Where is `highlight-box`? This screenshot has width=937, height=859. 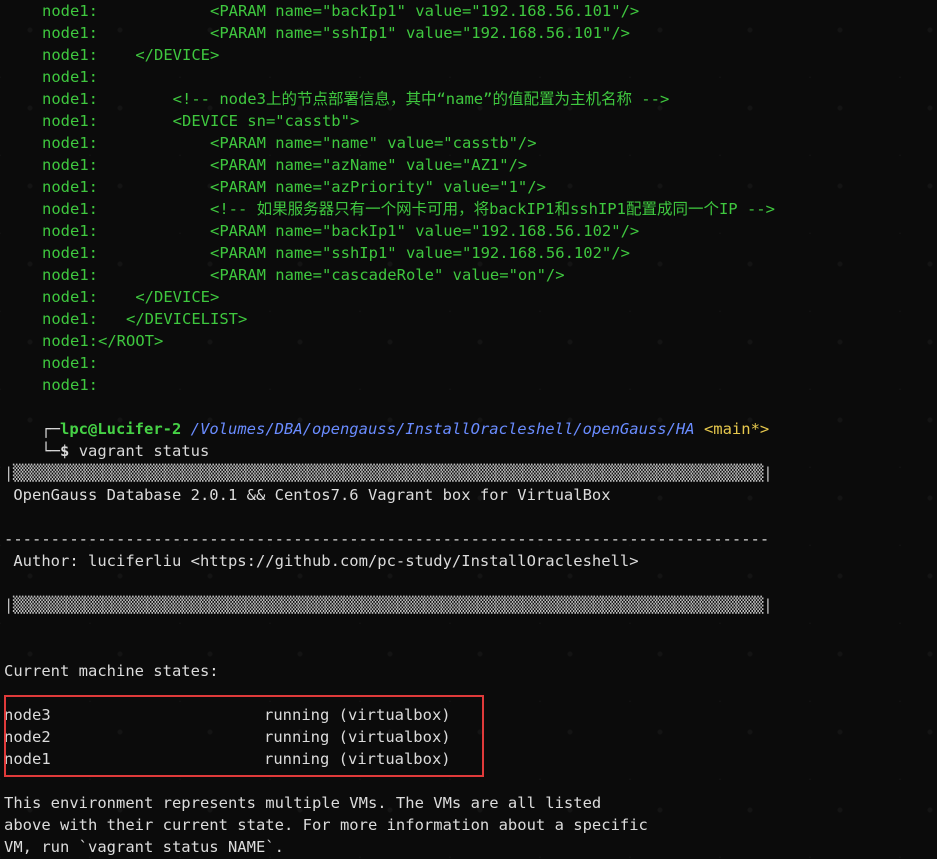 highlight-box is located at coordinates (244, 736).